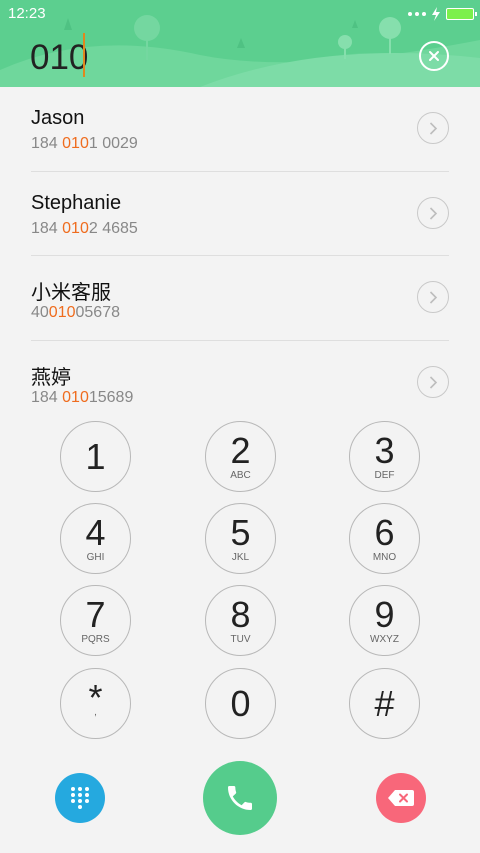  I want to click on phone-icon, so click(240, 798).